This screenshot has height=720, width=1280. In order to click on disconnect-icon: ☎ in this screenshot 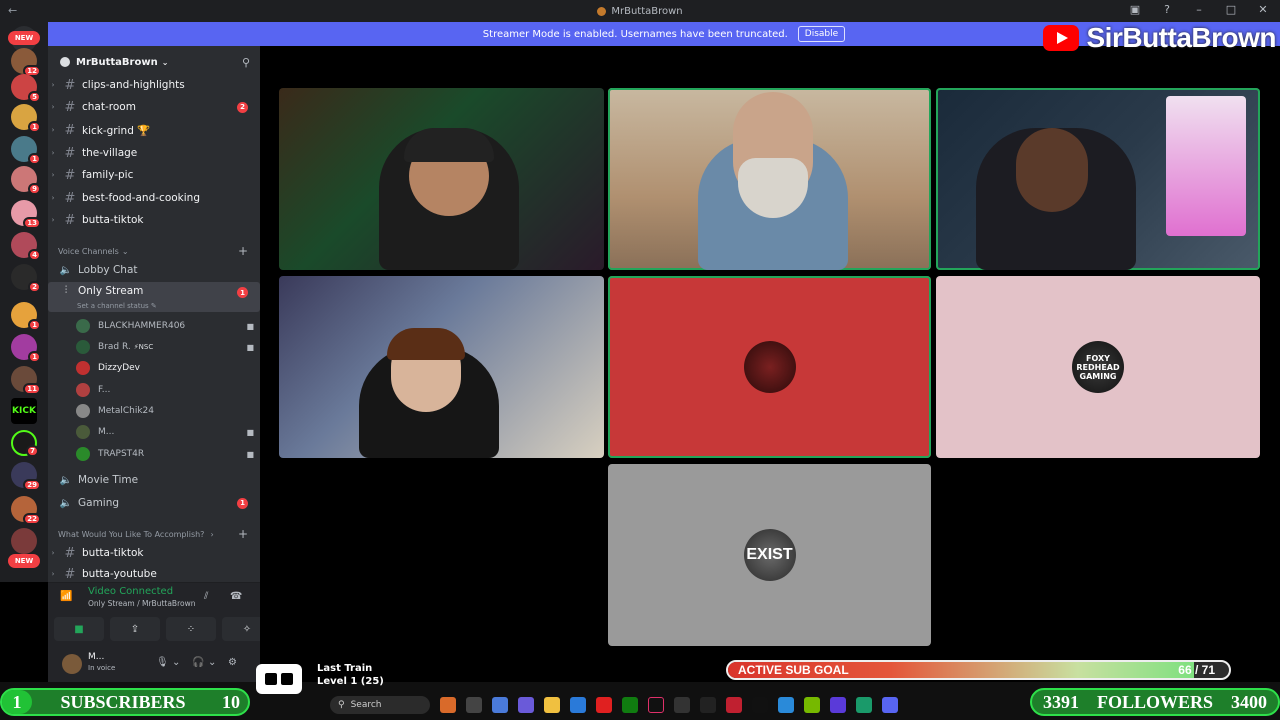, I will do `click(236, 596)`.